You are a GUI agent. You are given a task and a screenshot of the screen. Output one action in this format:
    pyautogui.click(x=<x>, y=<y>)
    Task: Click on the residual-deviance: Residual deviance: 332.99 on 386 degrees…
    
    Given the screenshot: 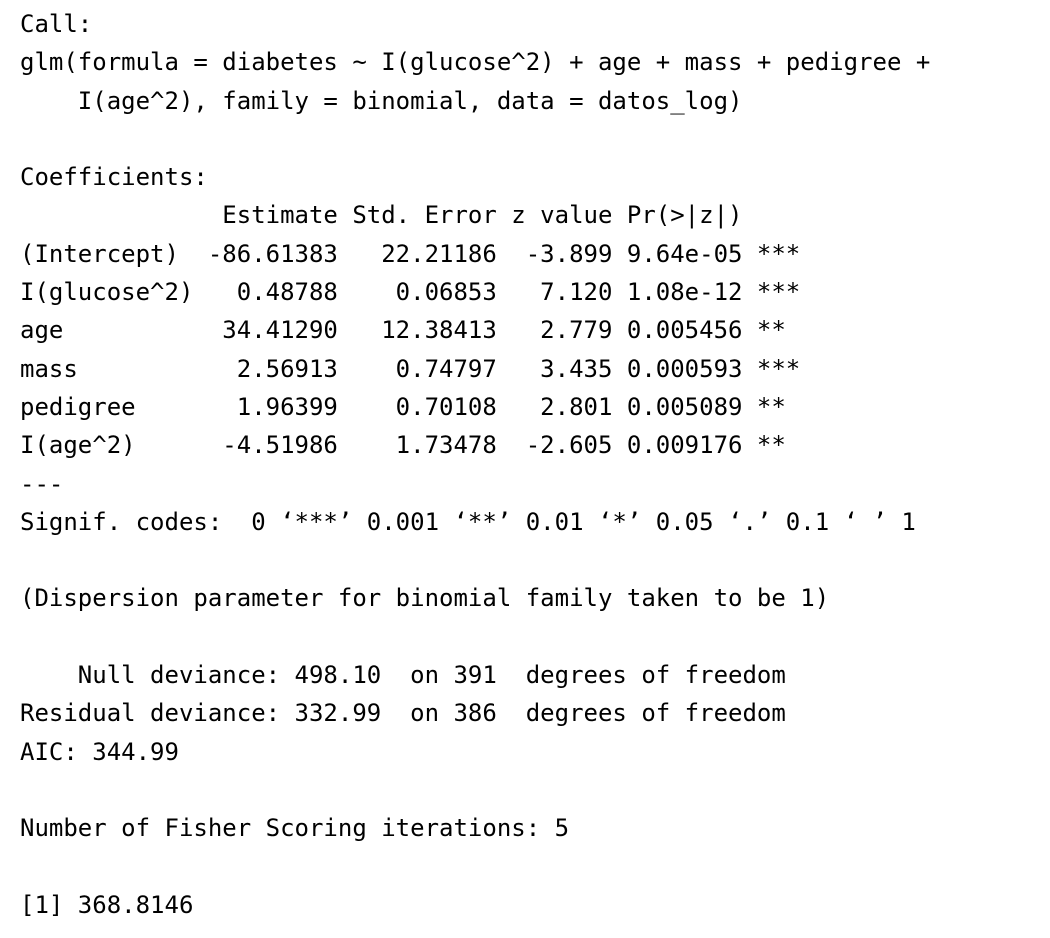 What is the action you would take?
    pyautogui.click(x=403, y=713)
    